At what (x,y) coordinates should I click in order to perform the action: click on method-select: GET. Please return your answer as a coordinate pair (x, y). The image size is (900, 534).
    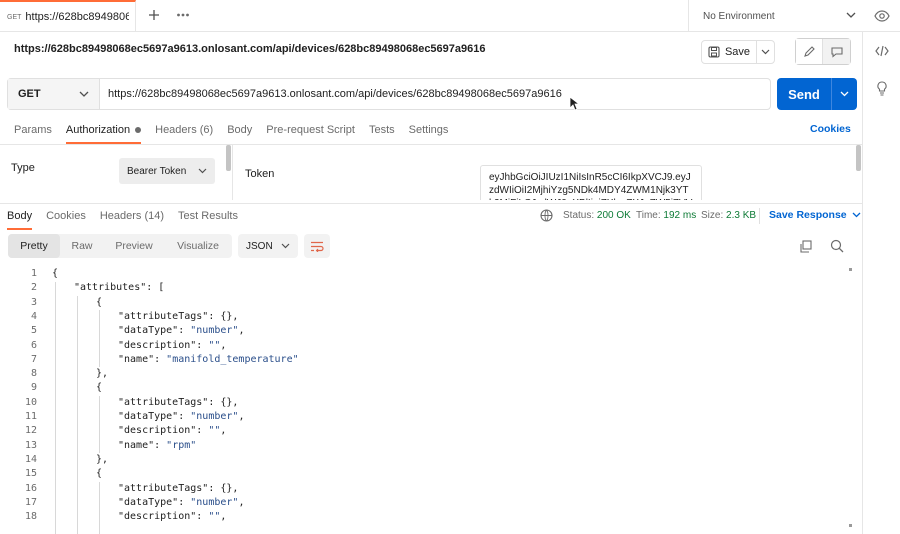
    Looking at the image, I should click on (54, 94).